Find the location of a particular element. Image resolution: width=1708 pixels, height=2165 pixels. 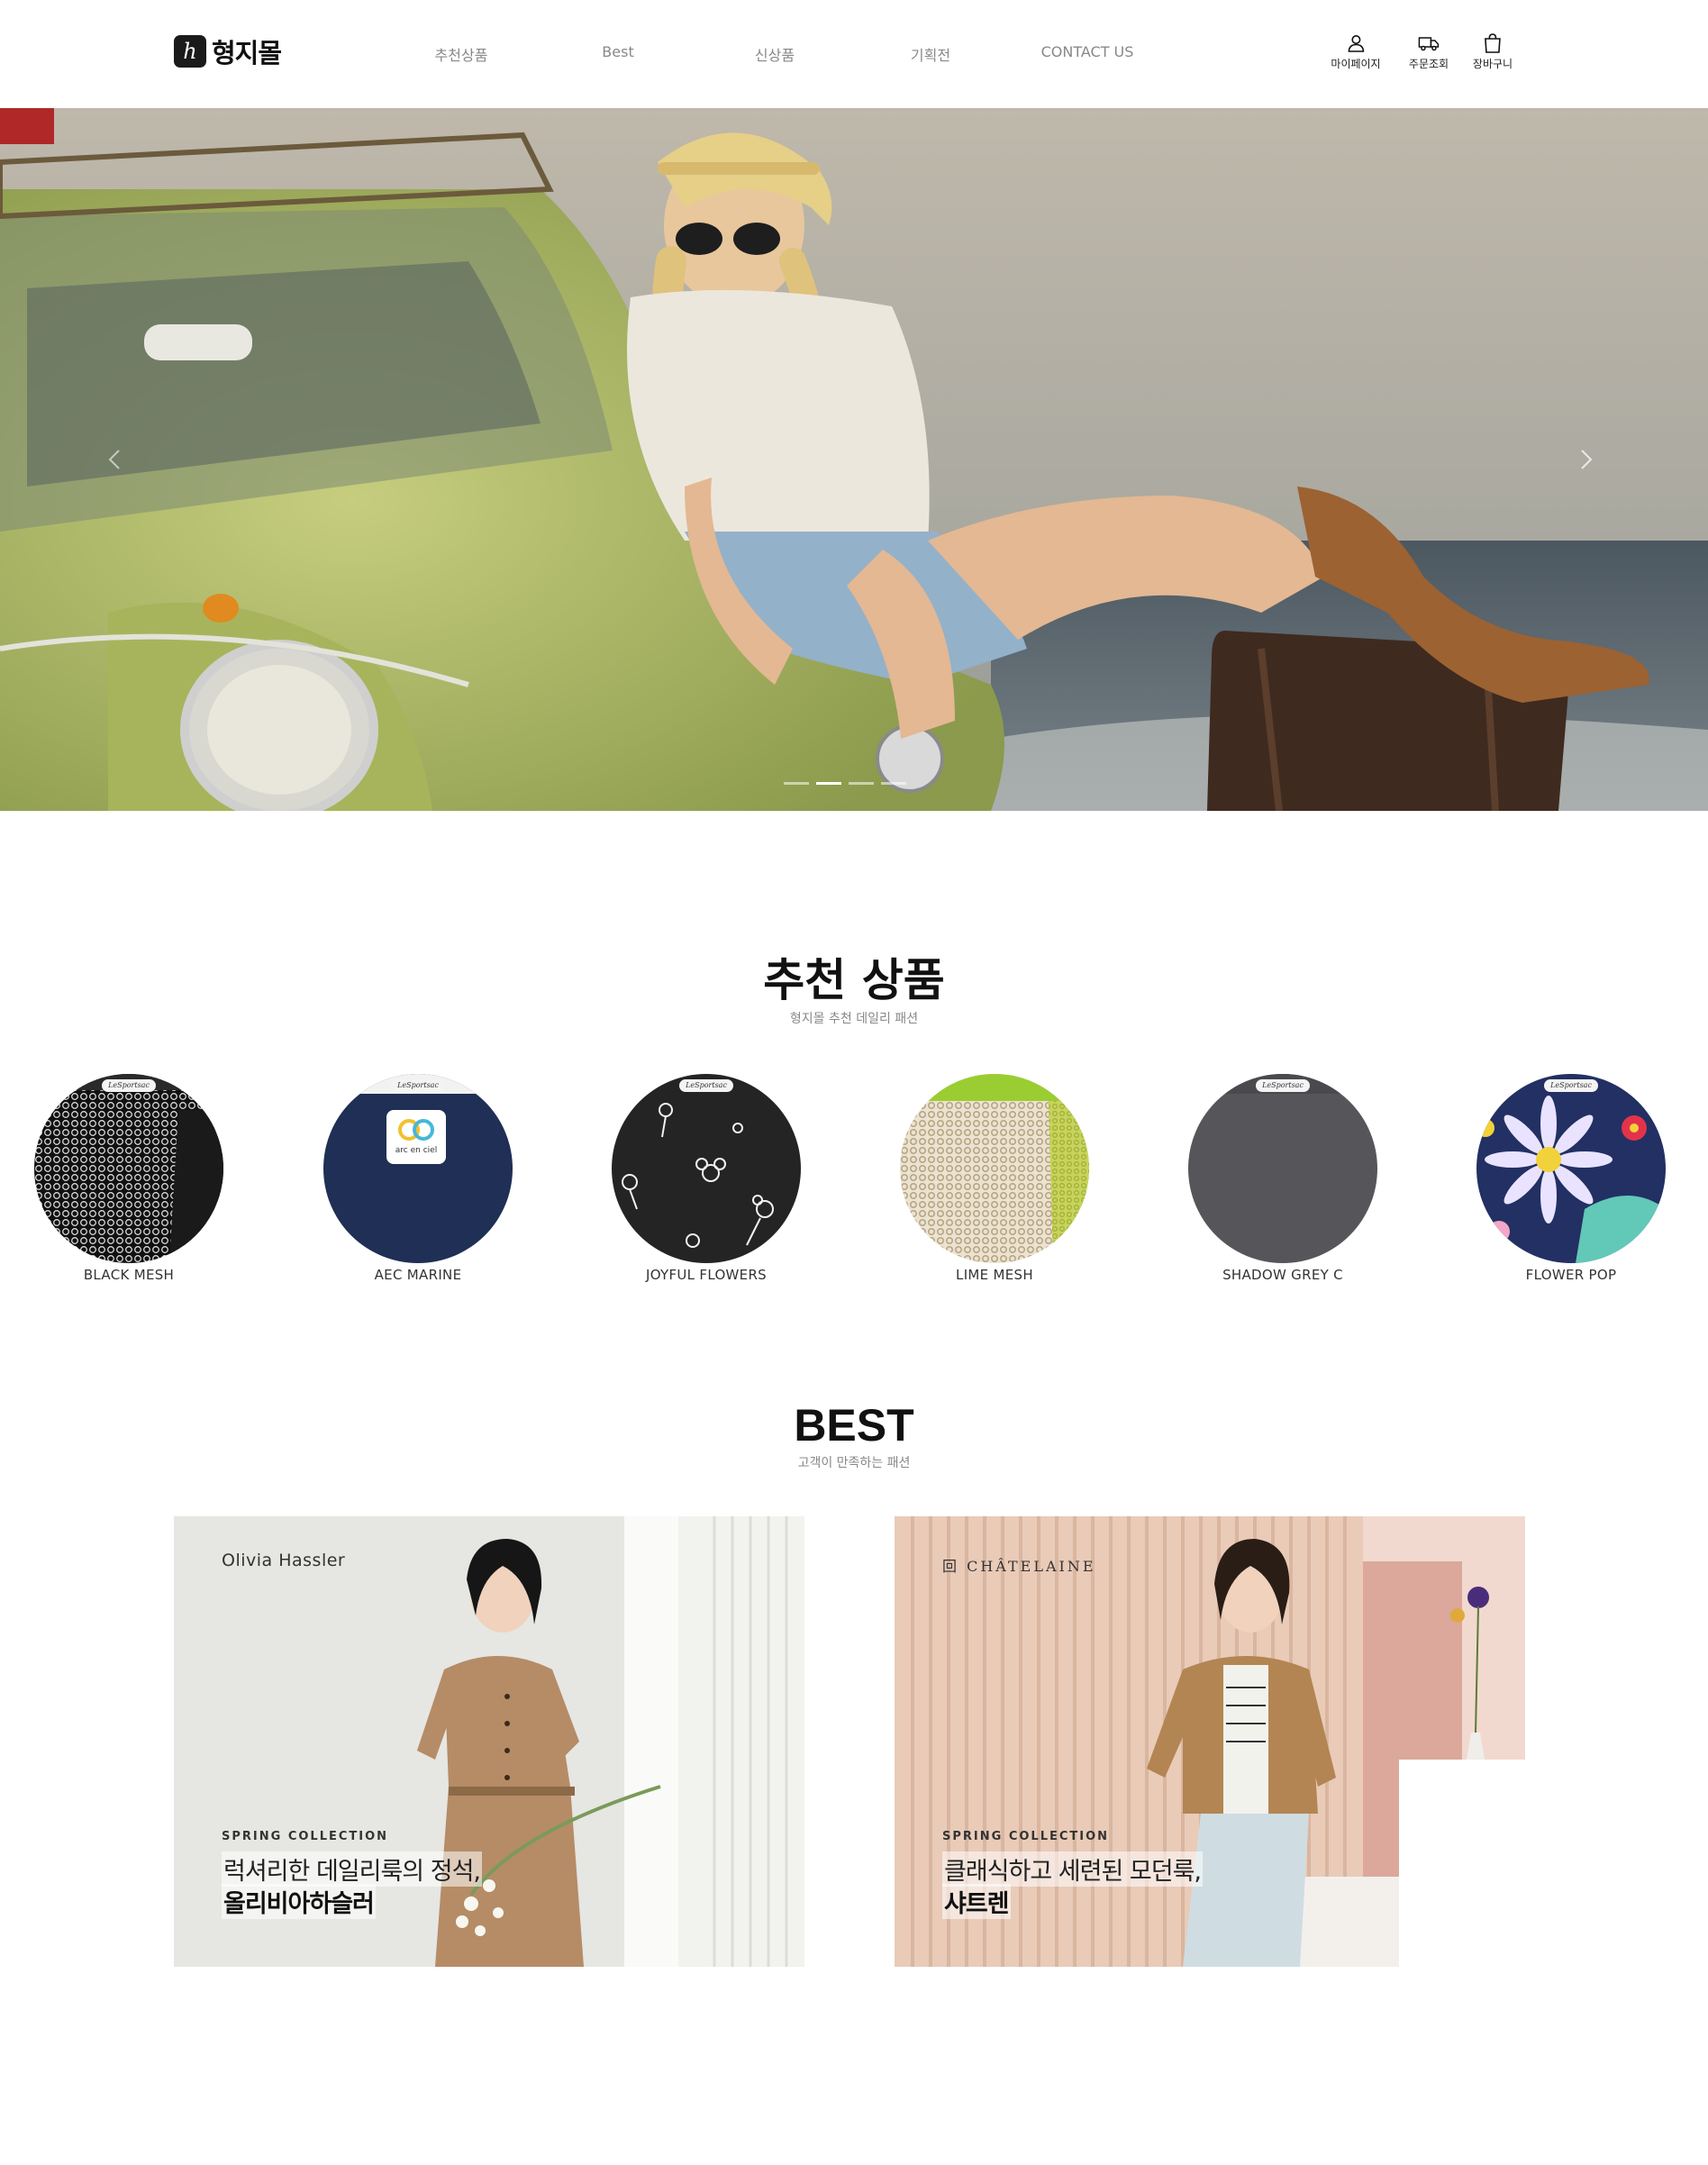

hero-next-button is located at coordinates (1585, 459).